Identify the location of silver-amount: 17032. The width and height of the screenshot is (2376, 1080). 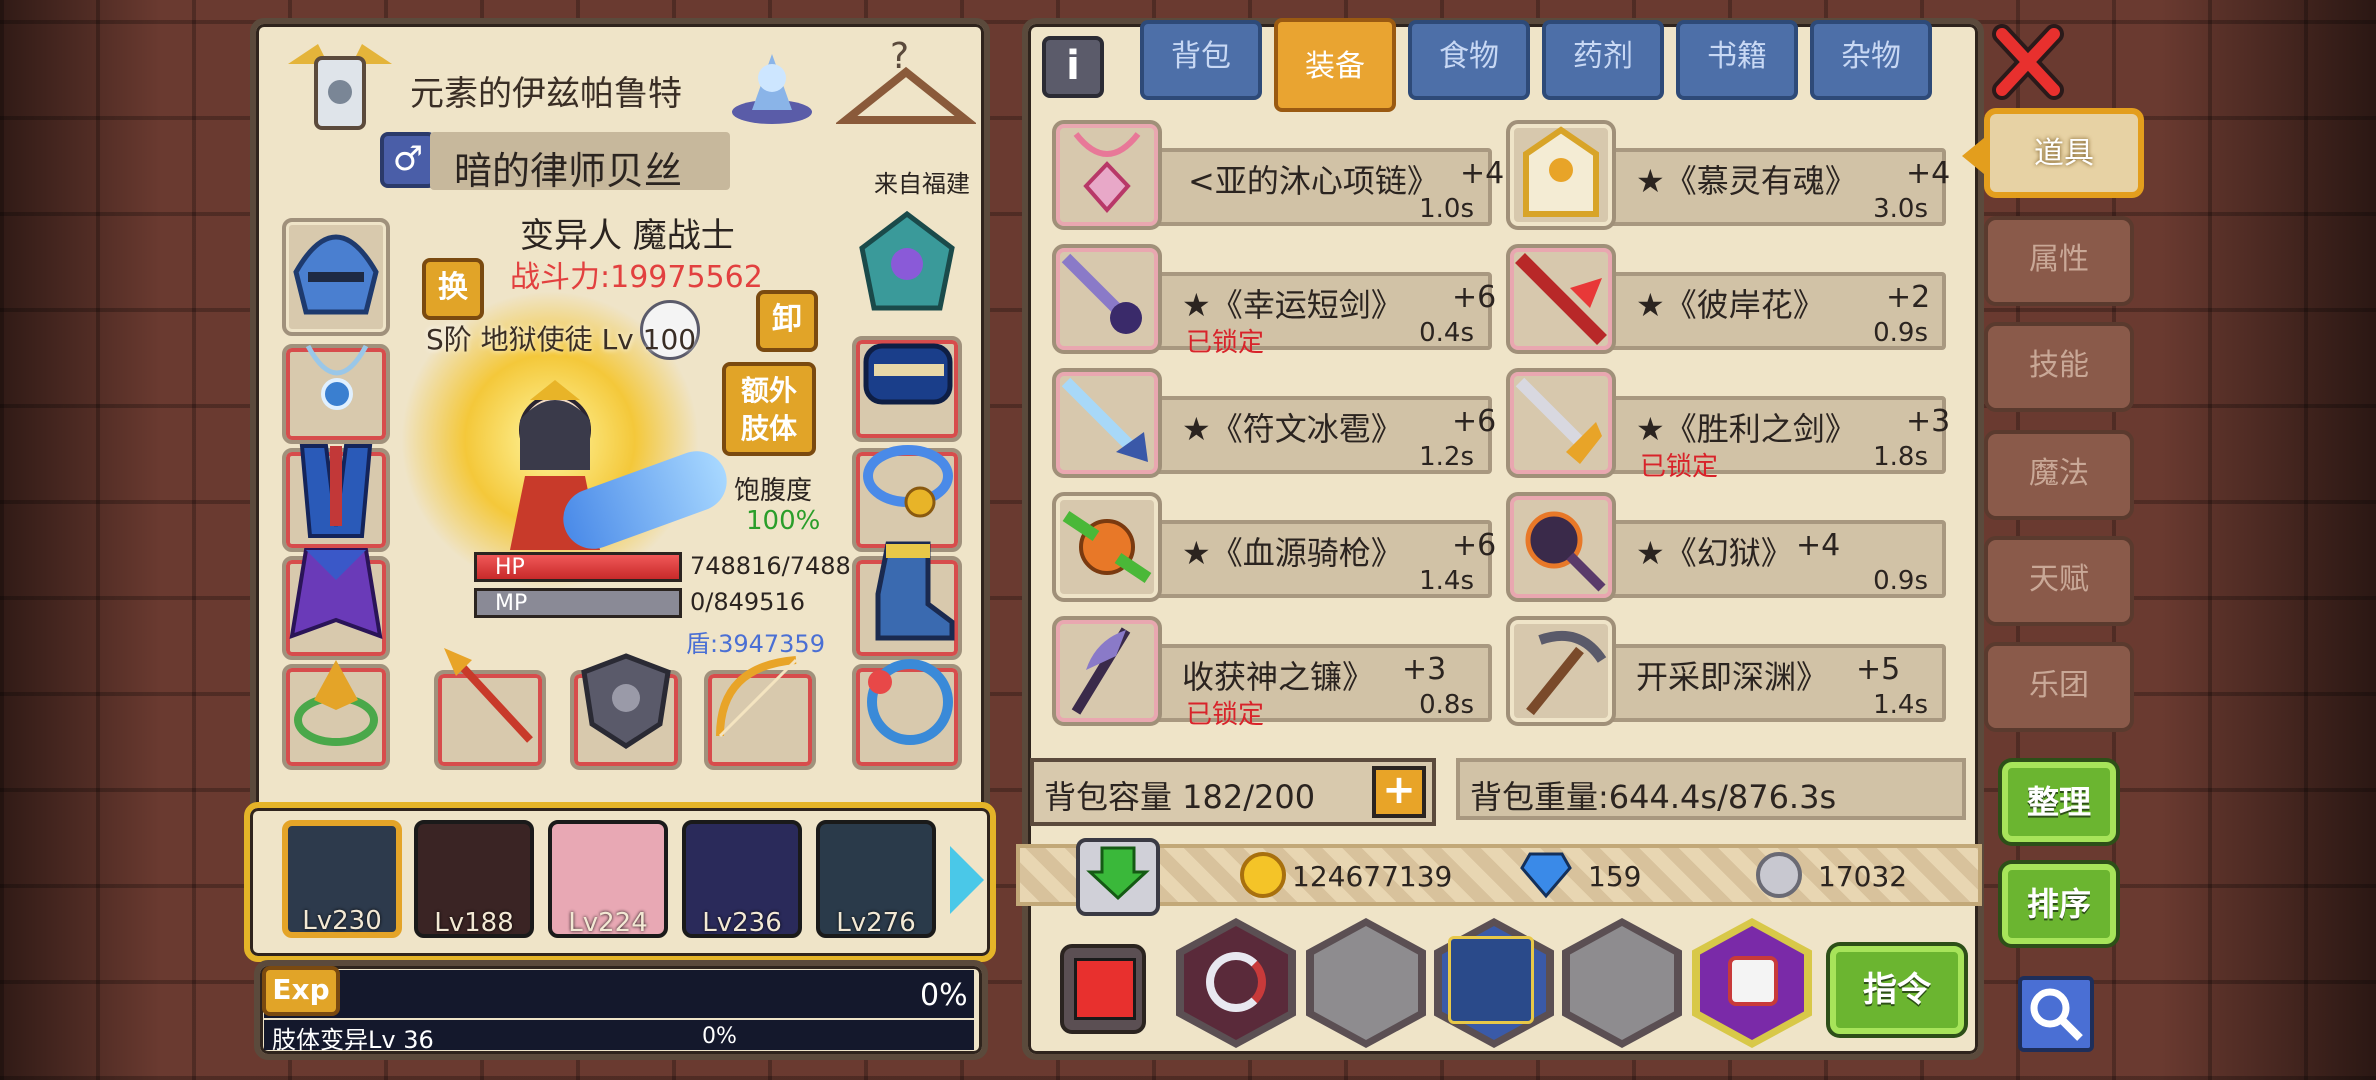
(1863, 876).